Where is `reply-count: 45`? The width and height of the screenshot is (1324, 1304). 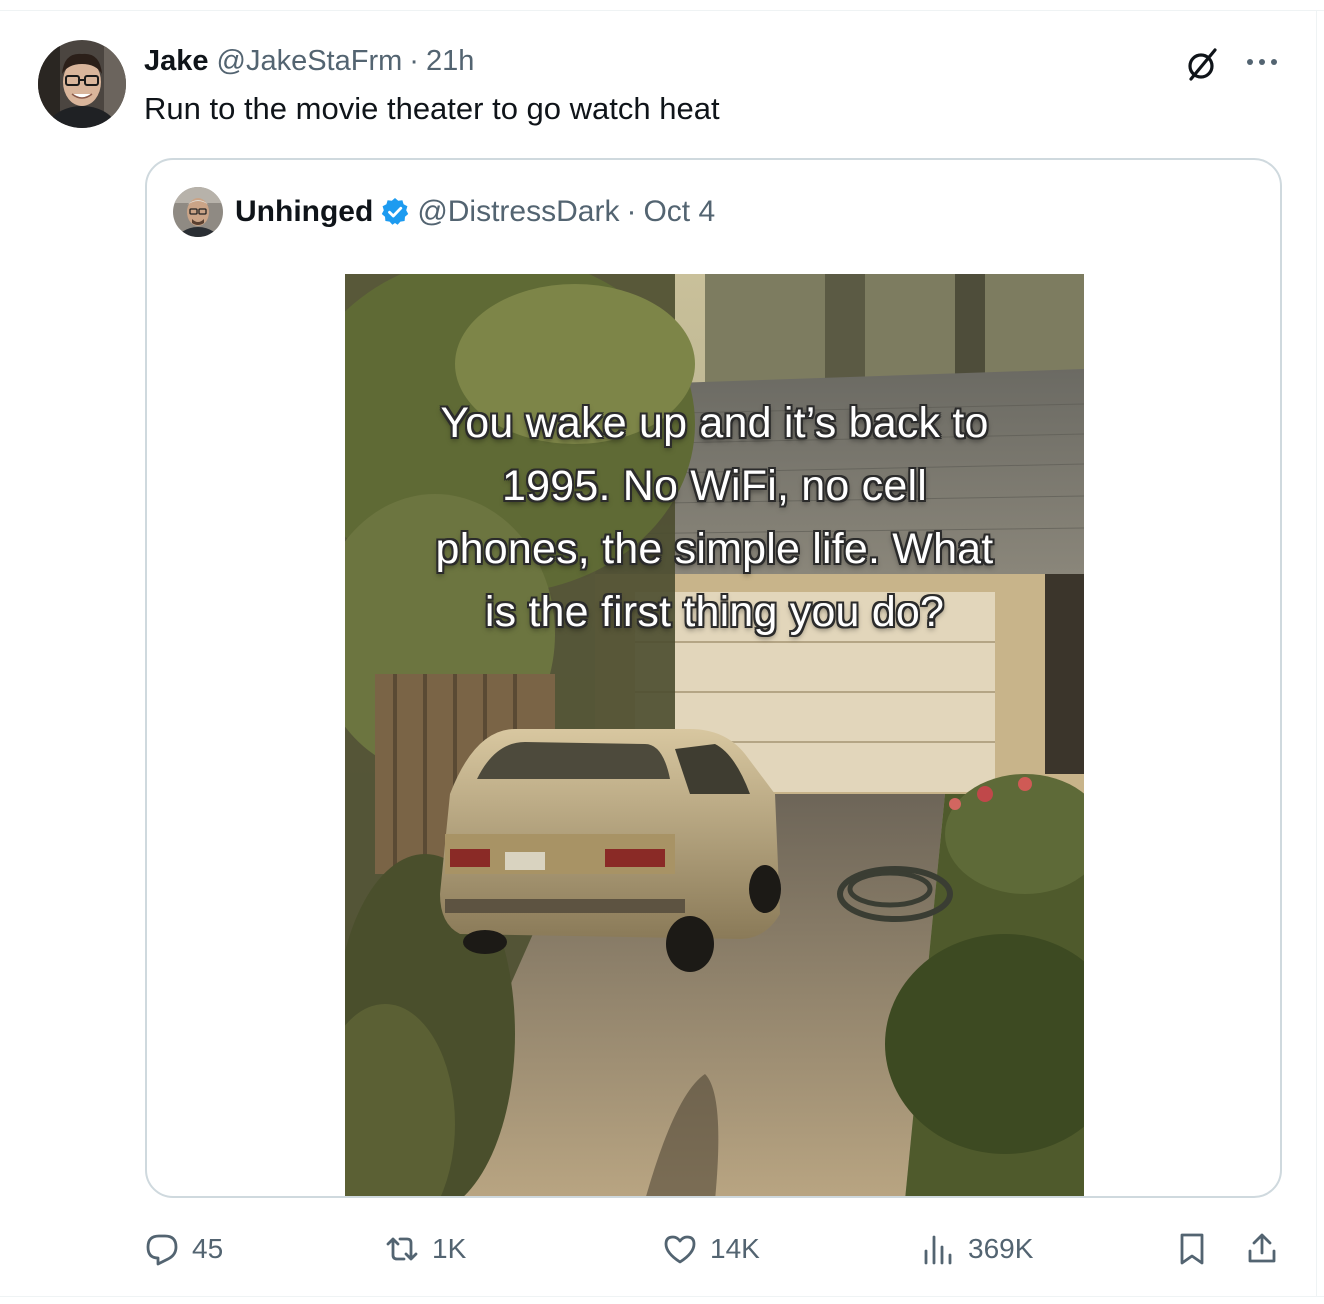
reply-count: 45 is located at coordinates (208, 1248).